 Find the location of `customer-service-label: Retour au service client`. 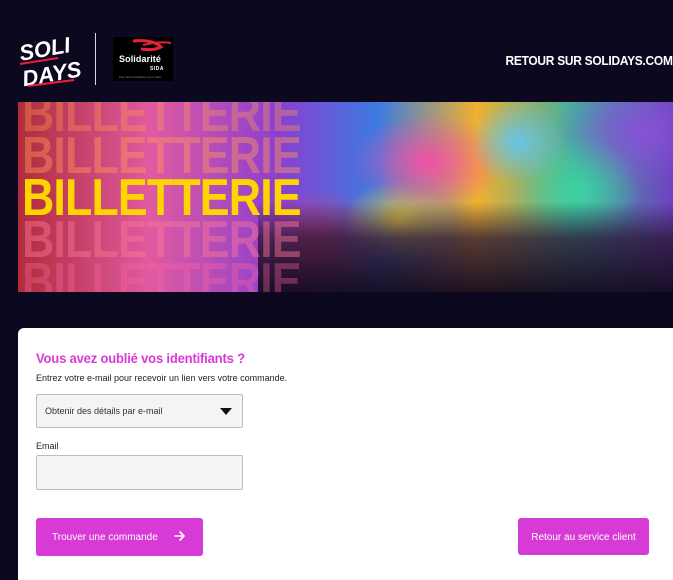

customer-service-label: Retour au service client is located at coordinates (583, 537).